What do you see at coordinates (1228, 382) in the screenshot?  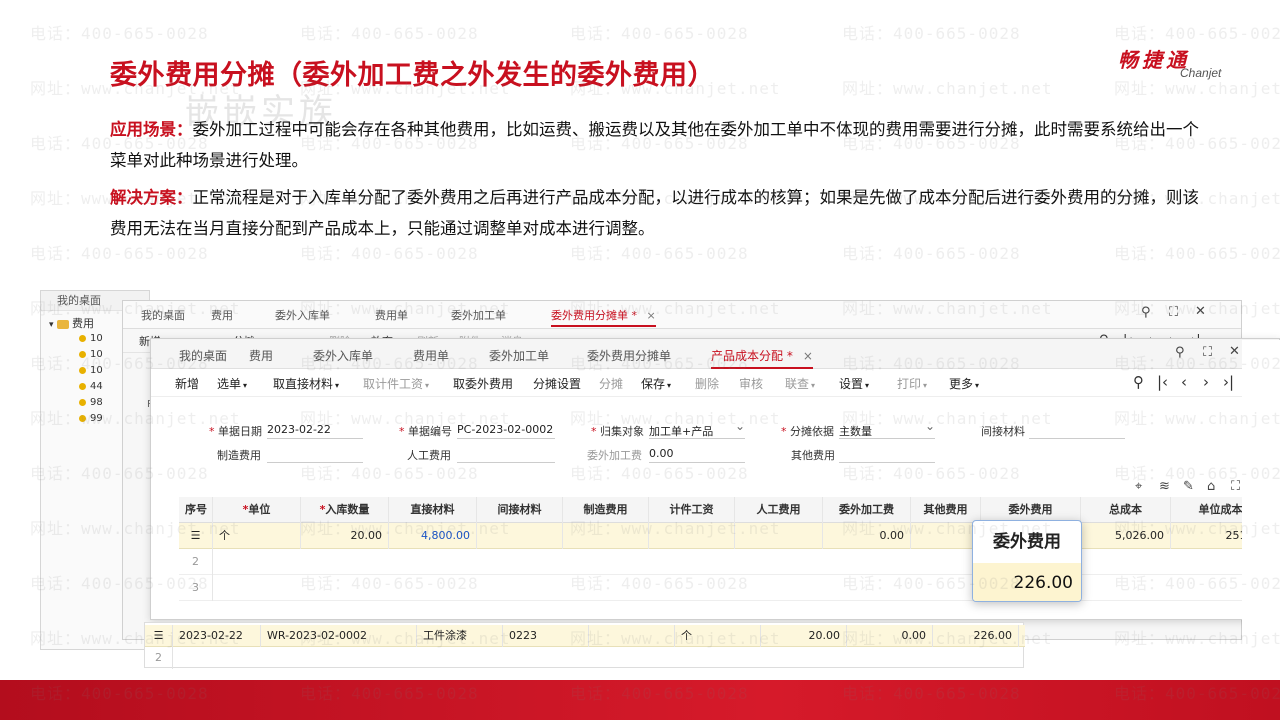 I see `last-record-icon: ›|` at bounding box center [1228, 382].